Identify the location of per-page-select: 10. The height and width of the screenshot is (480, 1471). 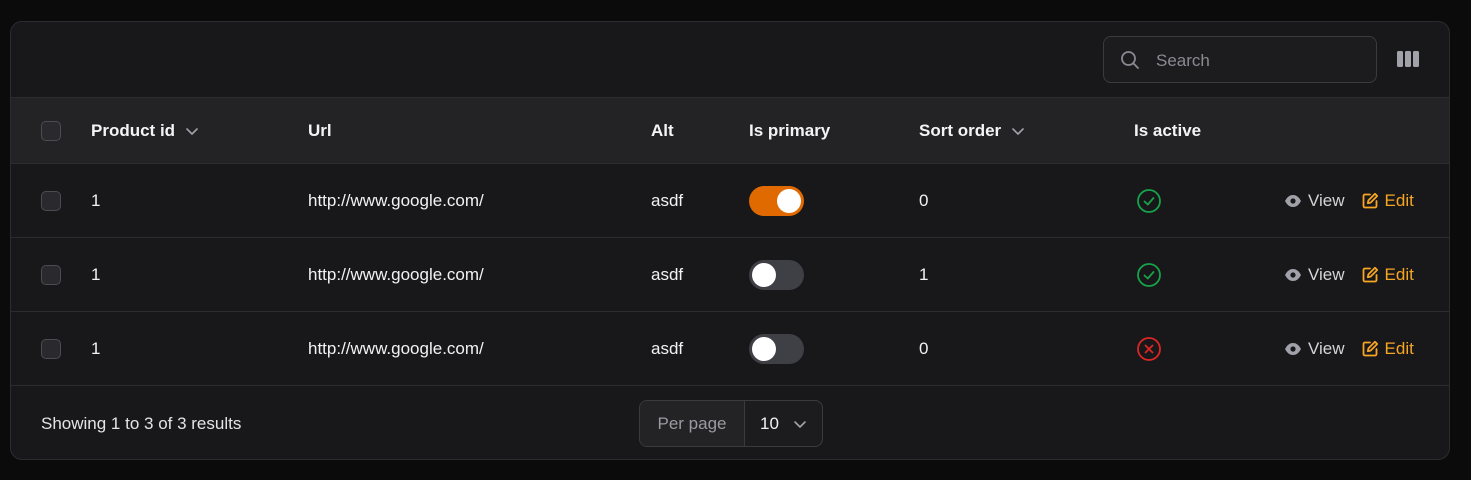
(783, 423).